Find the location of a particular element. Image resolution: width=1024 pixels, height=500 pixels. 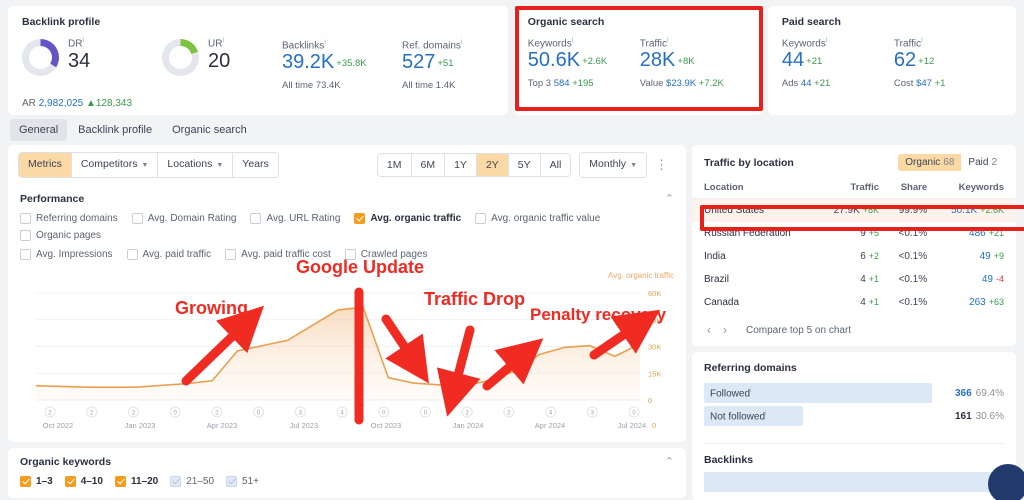

ur-label: URi is located at coordinates (216, 43).